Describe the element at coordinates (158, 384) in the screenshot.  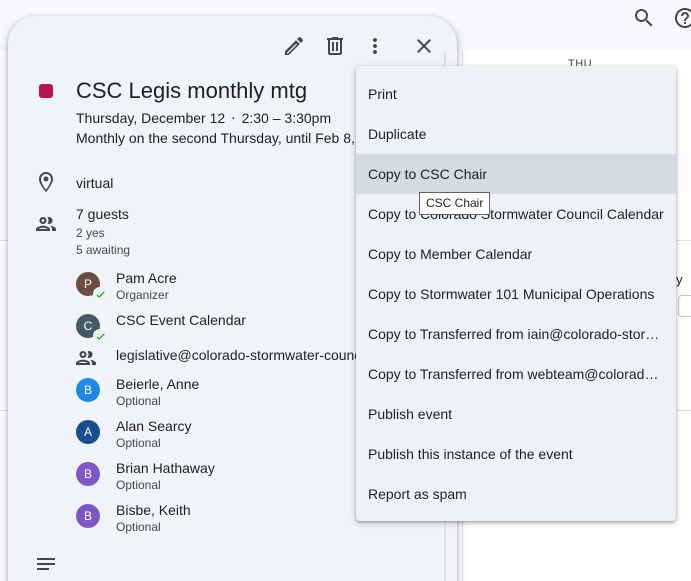
I see `guest-name: Beierle, Anne` at that location.